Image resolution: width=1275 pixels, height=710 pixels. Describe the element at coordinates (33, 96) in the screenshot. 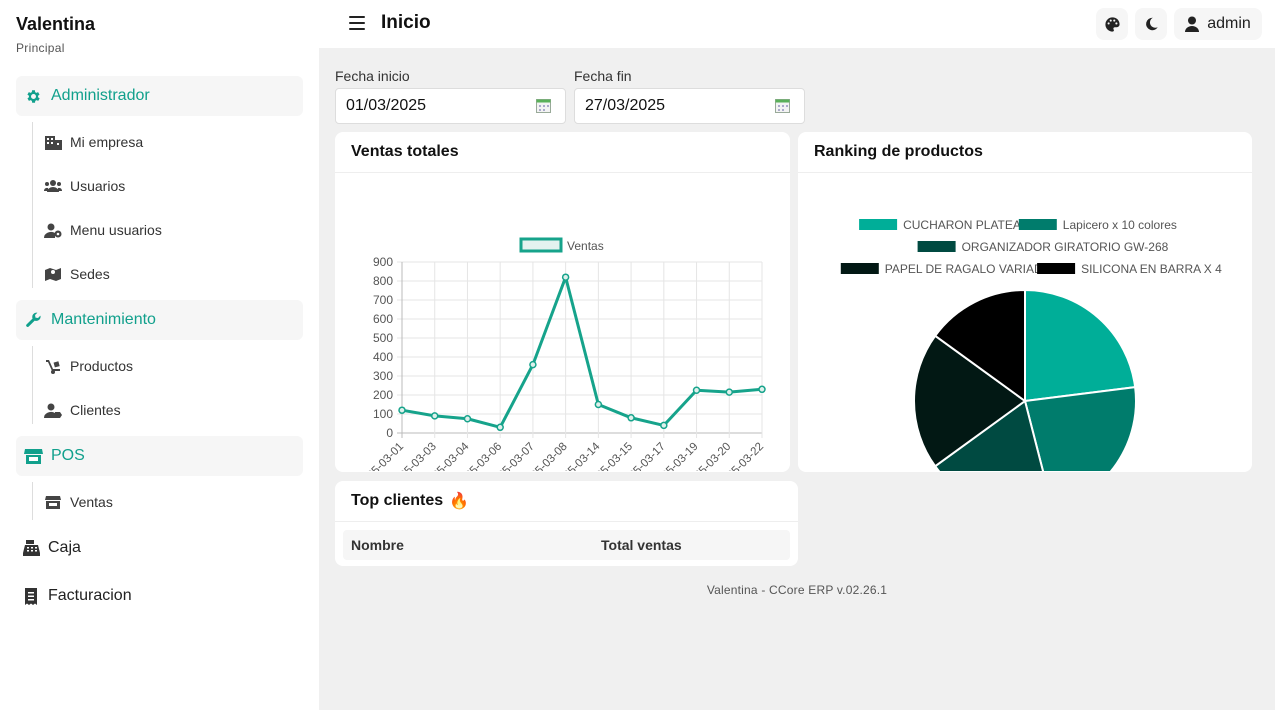

I see `gear-icon` at that location.